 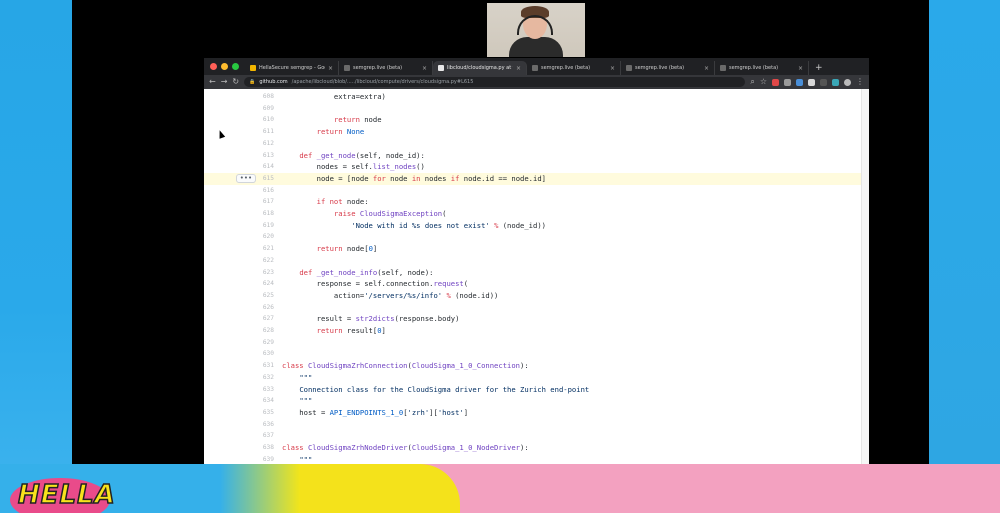 I want to click on code-token: not, so click(x=336, y=202).